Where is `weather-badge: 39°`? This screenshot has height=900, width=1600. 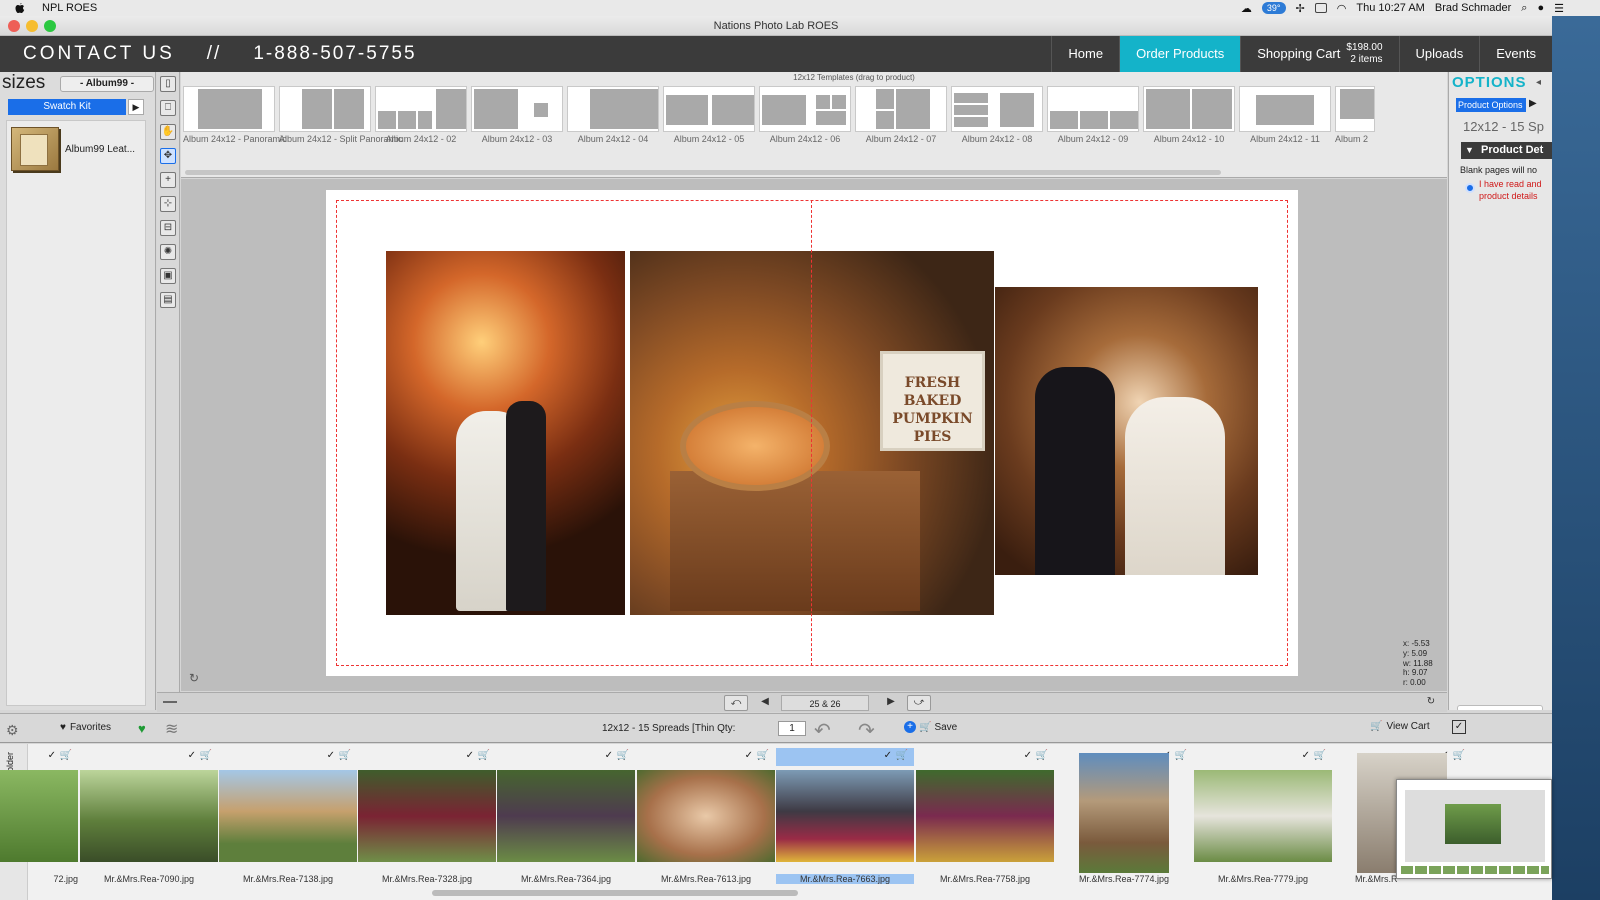
weather-badge: 39° is located at coordinates (1273, 8).